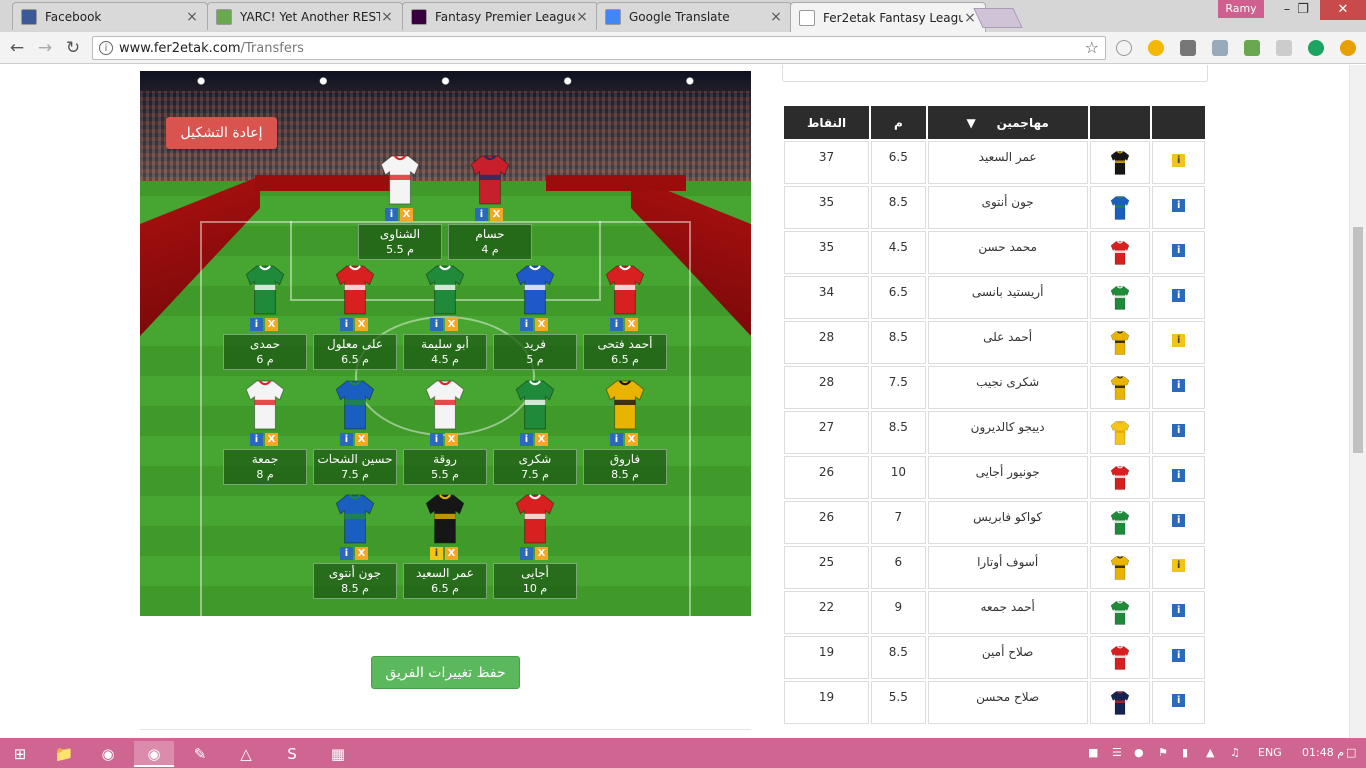 Image resolution: width=1366 pixels, height=768 pixels. Describe the element at coordinates (64, 754) in the screenshot. I see `file-explorer-icon: 📁` at that location.